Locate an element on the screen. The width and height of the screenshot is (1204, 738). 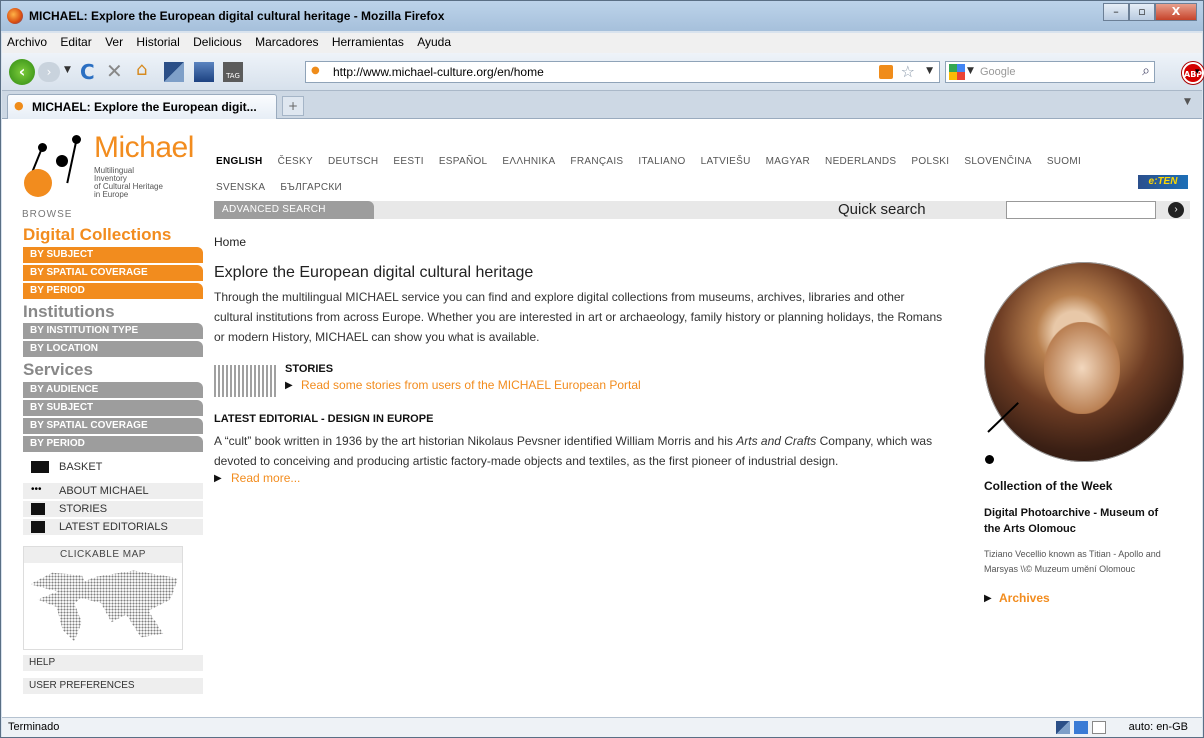
search-bar: ADVANCED SEARCH Quick search › is located at coordinates (702, 210).